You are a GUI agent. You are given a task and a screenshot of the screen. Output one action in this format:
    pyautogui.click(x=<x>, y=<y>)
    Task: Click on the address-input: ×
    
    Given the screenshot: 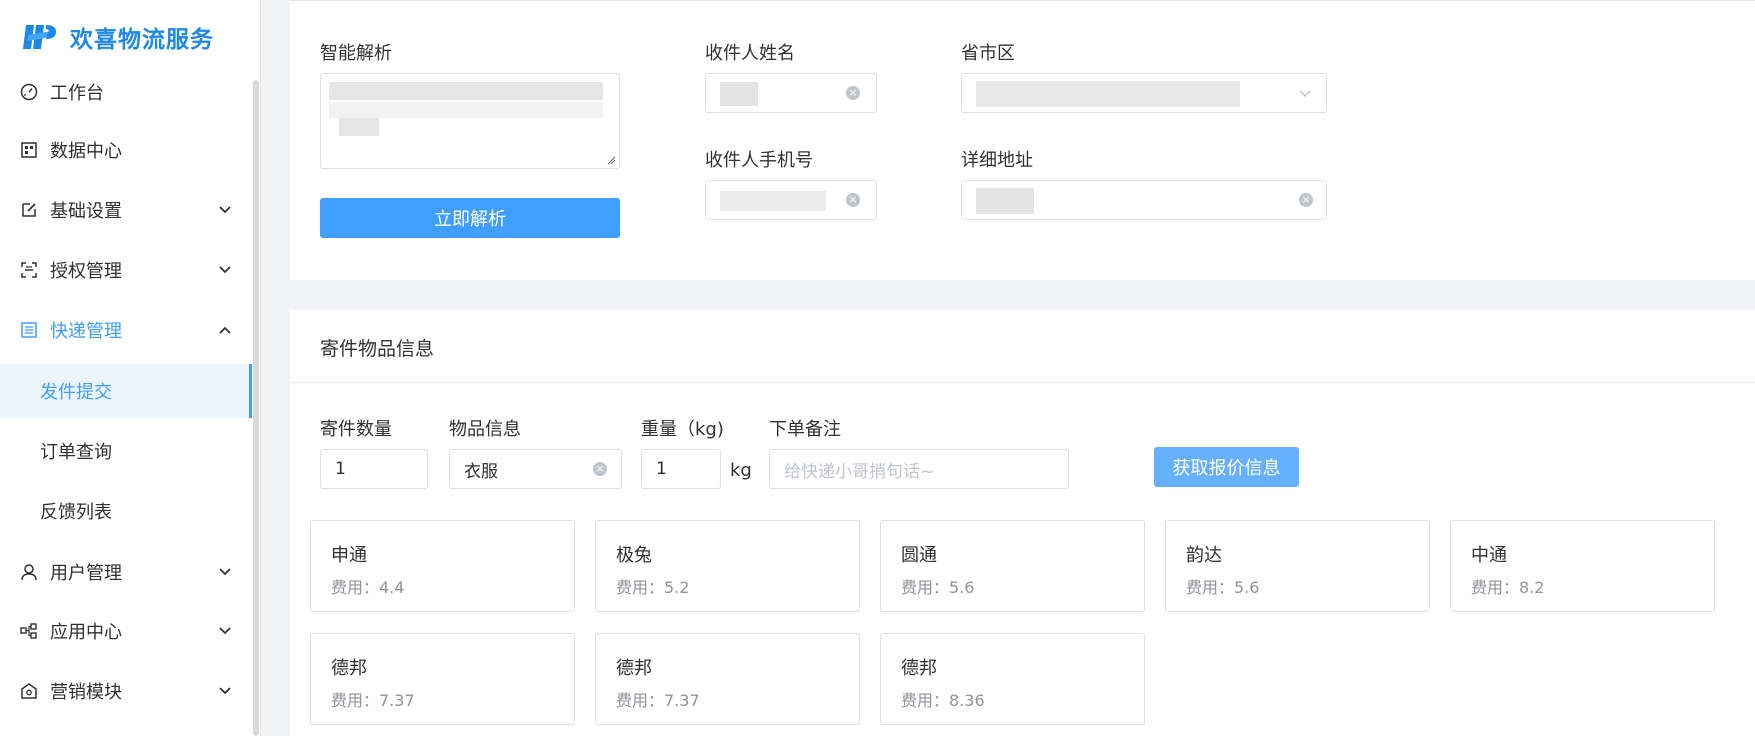 What is the action you would take?
    pyautogui.click(x=1144, y=200)
    